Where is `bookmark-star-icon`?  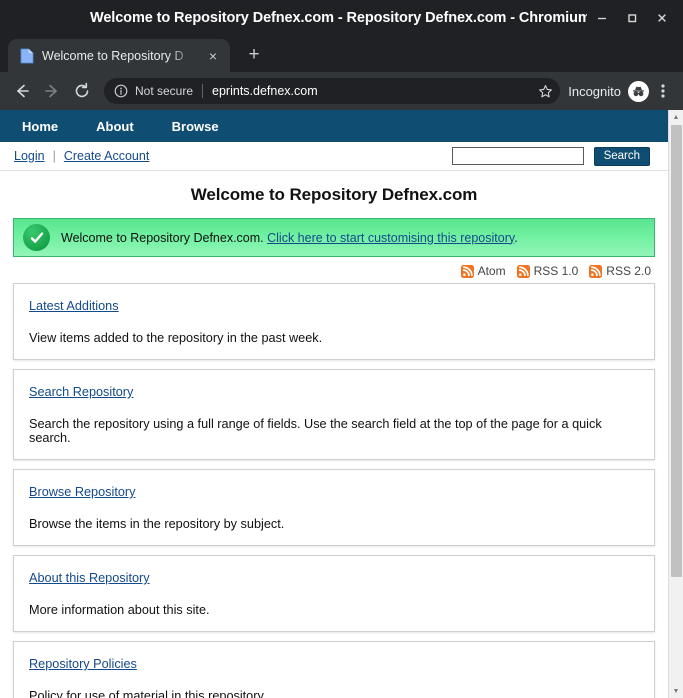
bookmark-star-icon is located at coordinates (545, 91).